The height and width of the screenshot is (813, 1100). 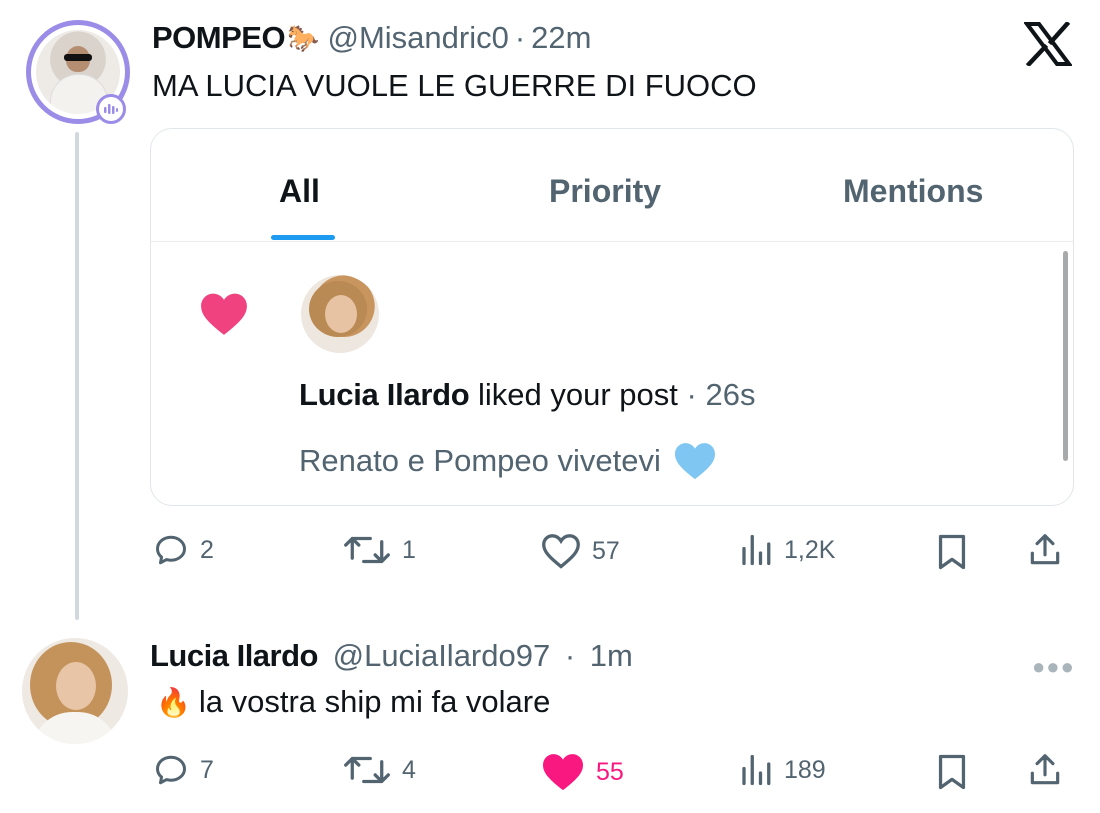 What do you see at coordinates (77, 376) in the screenshot?
I see `thread-line` at bounding box center [77, 376].